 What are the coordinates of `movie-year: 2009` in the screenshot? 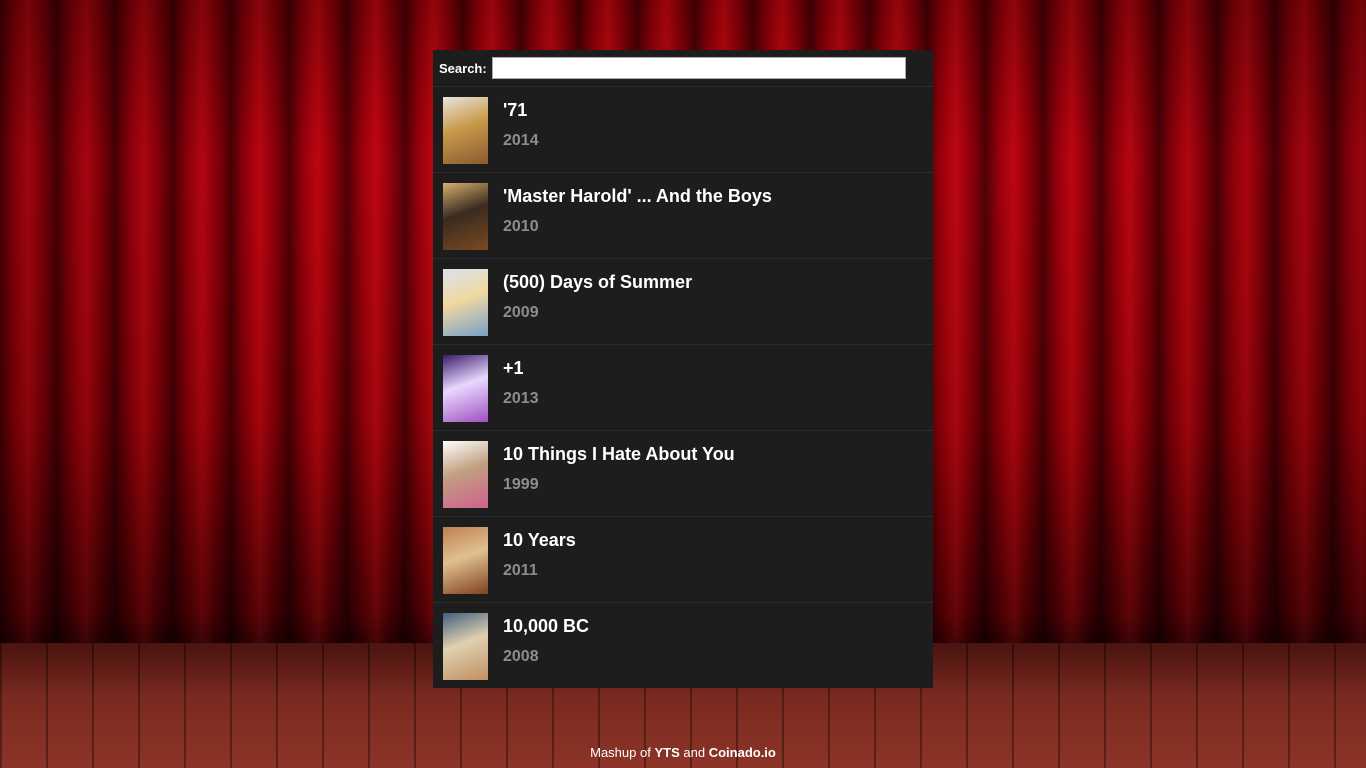 It's located at (521, 312).